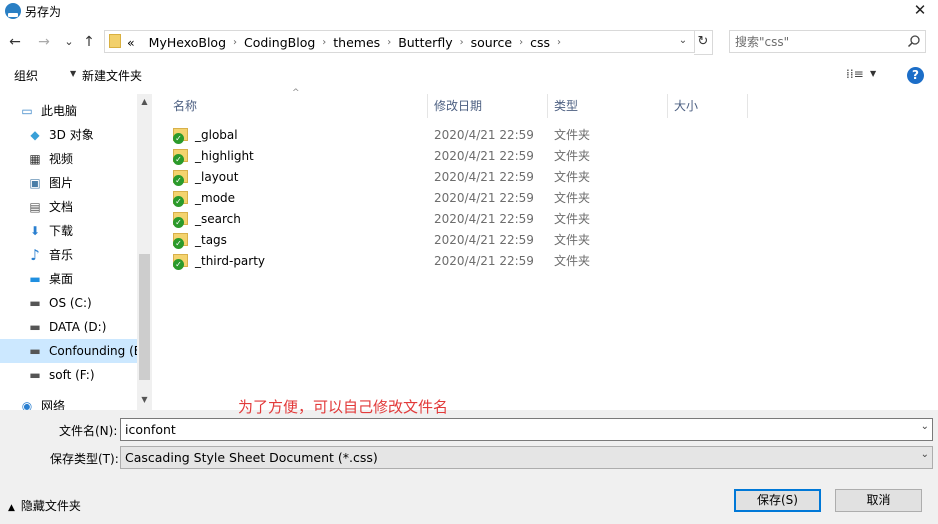  I want to click on sidebar-item-label: Confounding (E, so click(93, 351).